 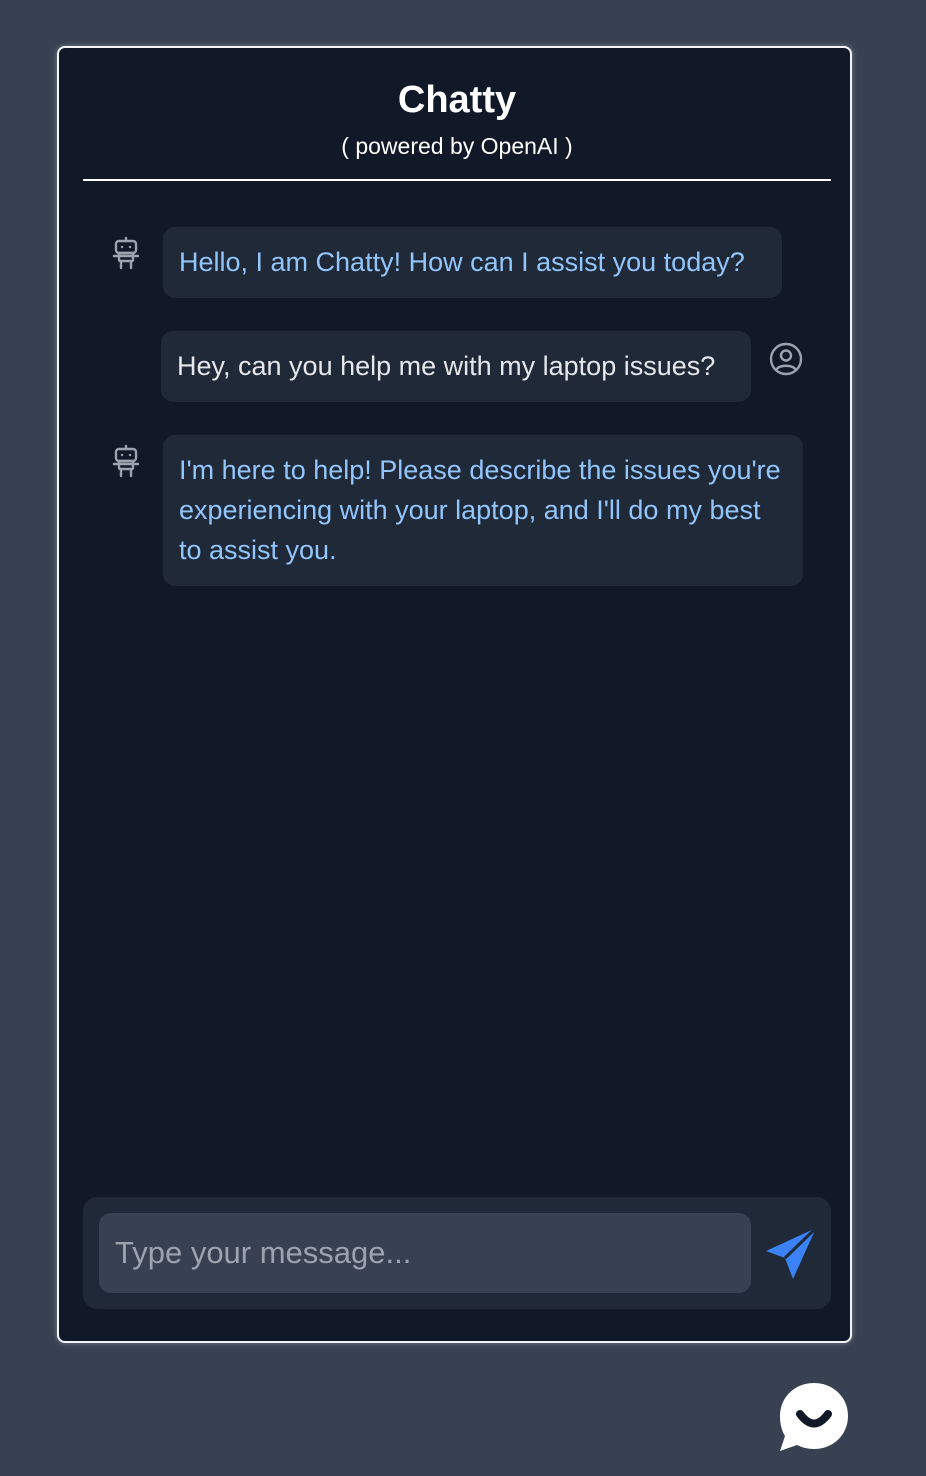 What do you see at coordinates (457, 100) in the screenshot?
I see `chat-title: Chatty` at bounding box center [457, 100].